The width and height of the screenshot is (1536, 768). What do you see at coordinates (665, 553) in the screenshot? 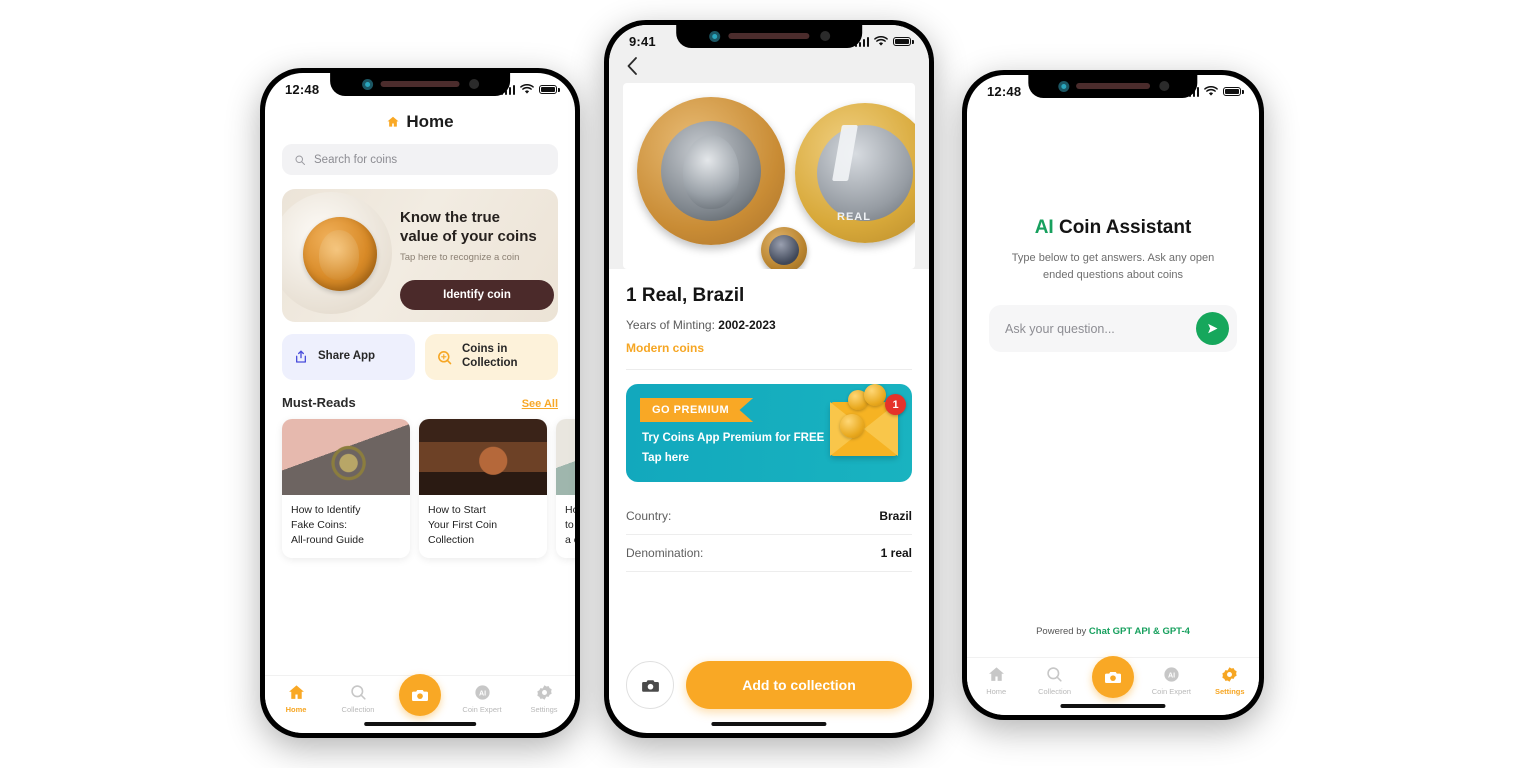
I see `spec-key: Denomination:` at bounding box center [665, 553].